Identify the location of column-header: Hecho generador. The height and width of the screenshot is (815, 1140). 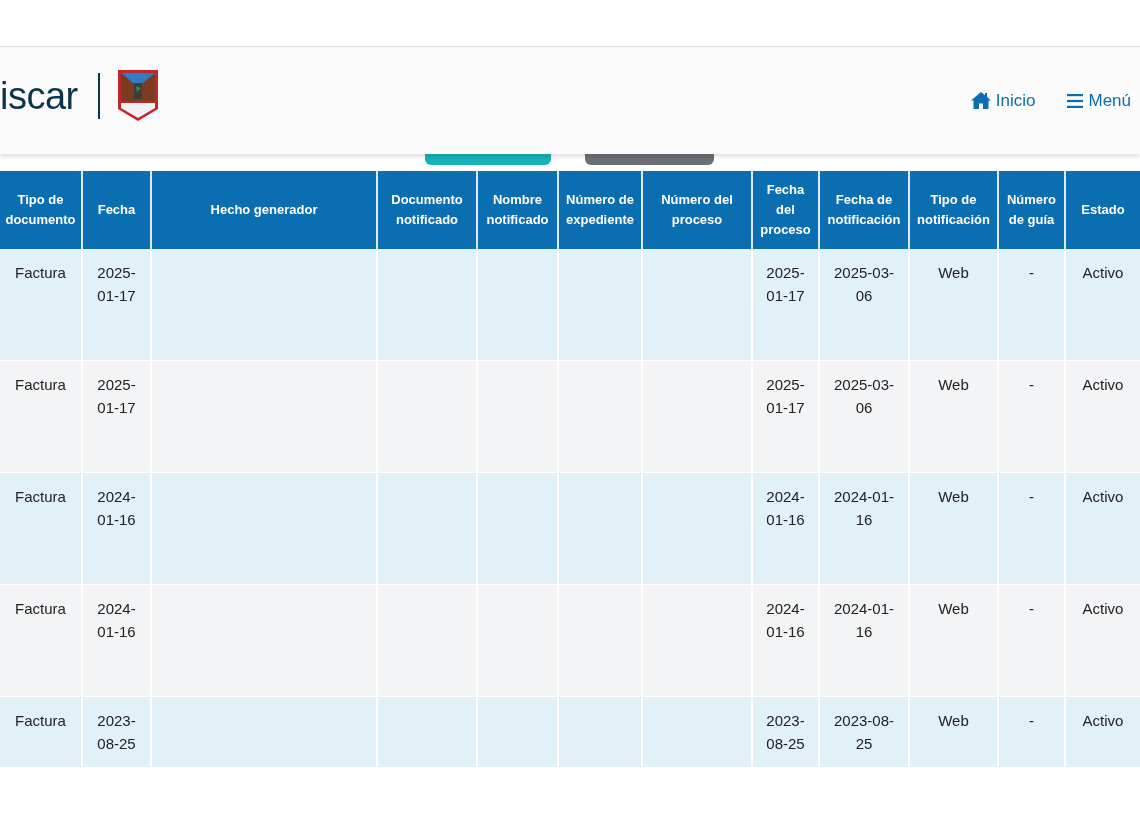
(265, 210).